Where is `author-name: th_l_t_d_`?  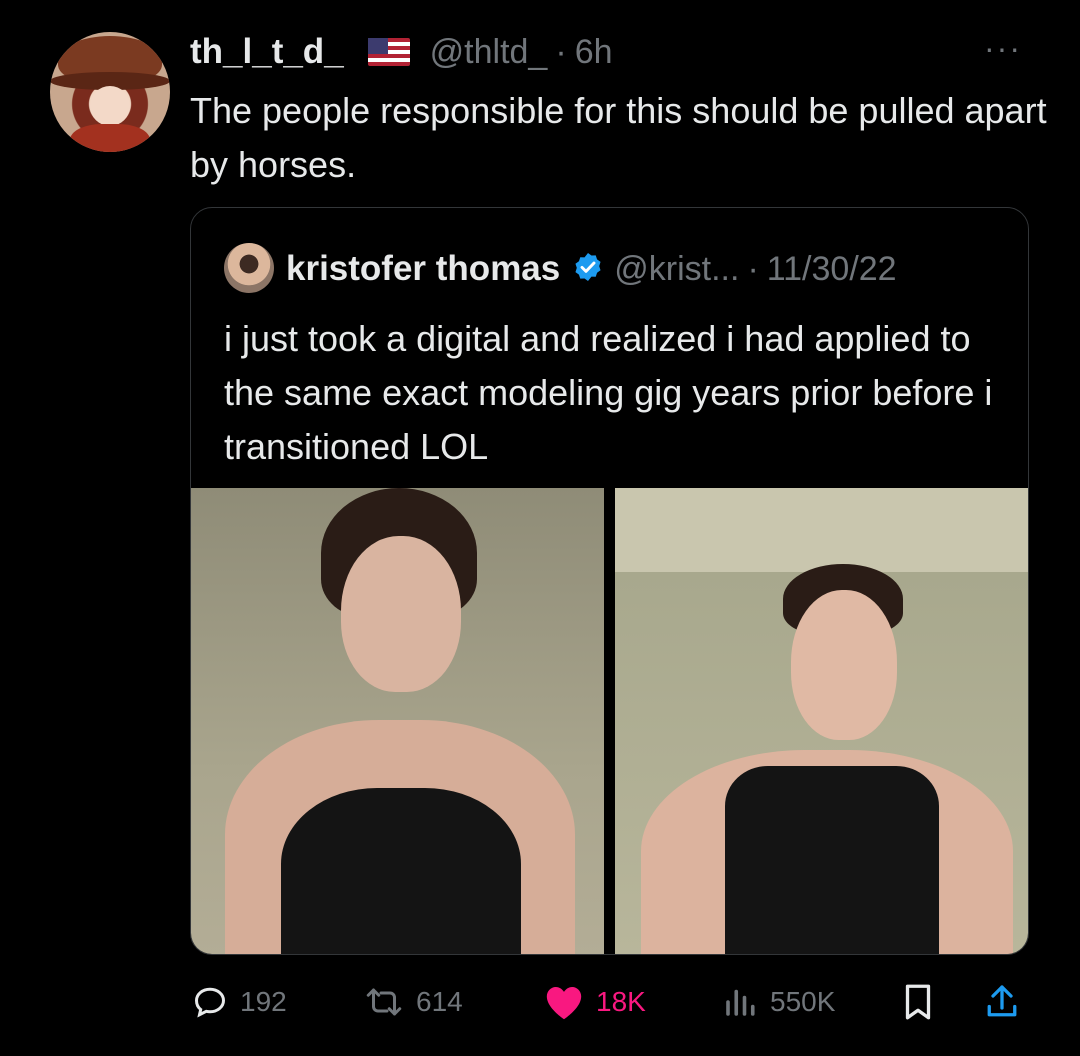 author-name: th_l_t_d_ is located at coordinates (267, 52).